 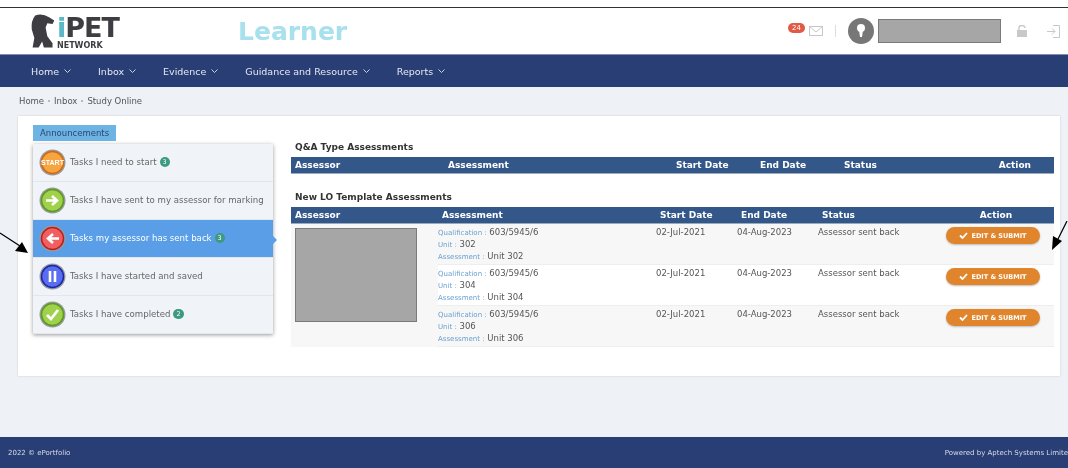 I want to click on task-menu-label: Tasks I have completed, so click(x=120, y=314).